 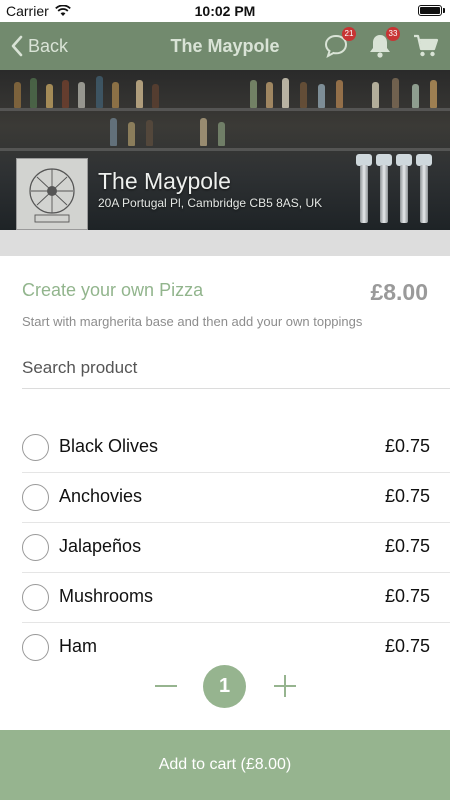 What do you see at coordinates (225, 243) in the screenshot?
I see `hero-divider` at bounding box center [225, 243].